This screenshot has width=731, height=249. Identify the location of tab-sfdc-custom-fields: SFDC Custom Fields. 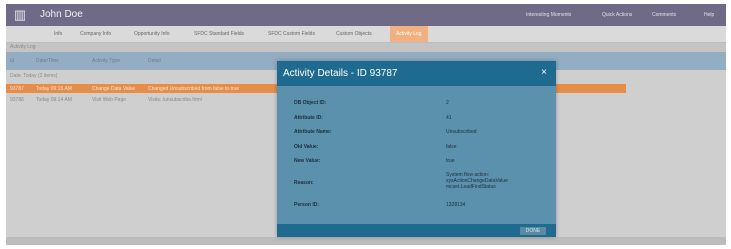
(291, 34).